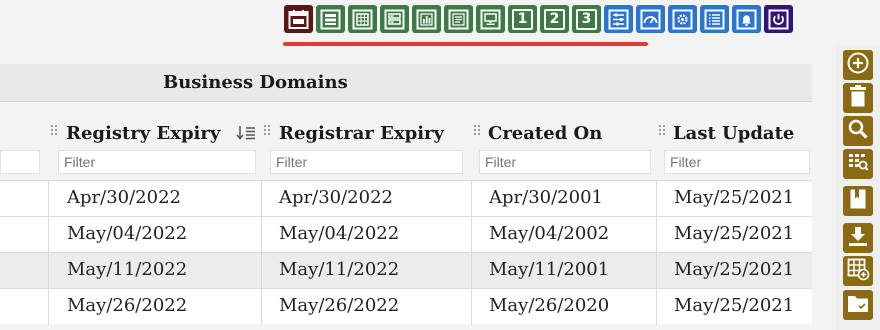 The image size is (880, 330). What do you see at coordinates (154, 147) in the screenshot?
I see `column-header-registry-expiry: Registry Expiry` at bounding box center [154, 147].